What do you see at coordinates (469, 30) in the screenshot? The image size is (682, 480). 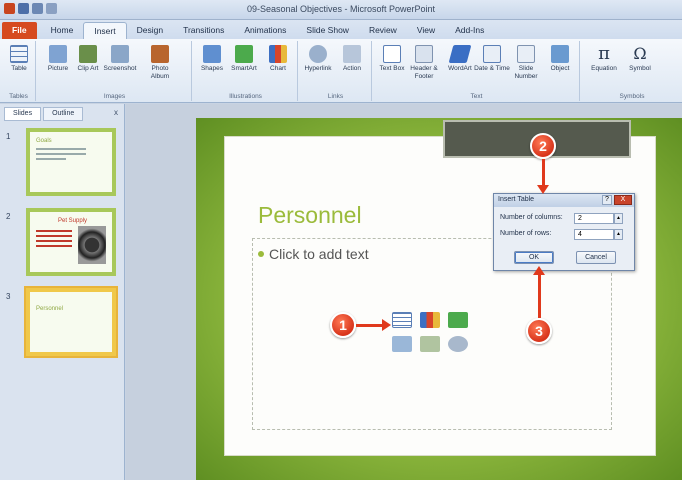 I see `tab-add-ins: Add-Ins` at bounding box center [469, 30].